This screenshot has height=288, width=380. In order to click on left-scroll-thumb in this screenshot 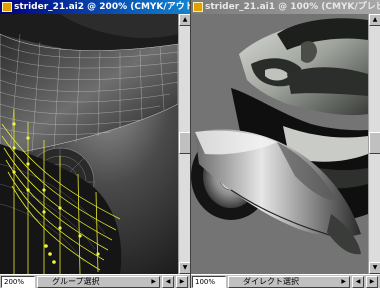, I will do `click(184, 143)`.